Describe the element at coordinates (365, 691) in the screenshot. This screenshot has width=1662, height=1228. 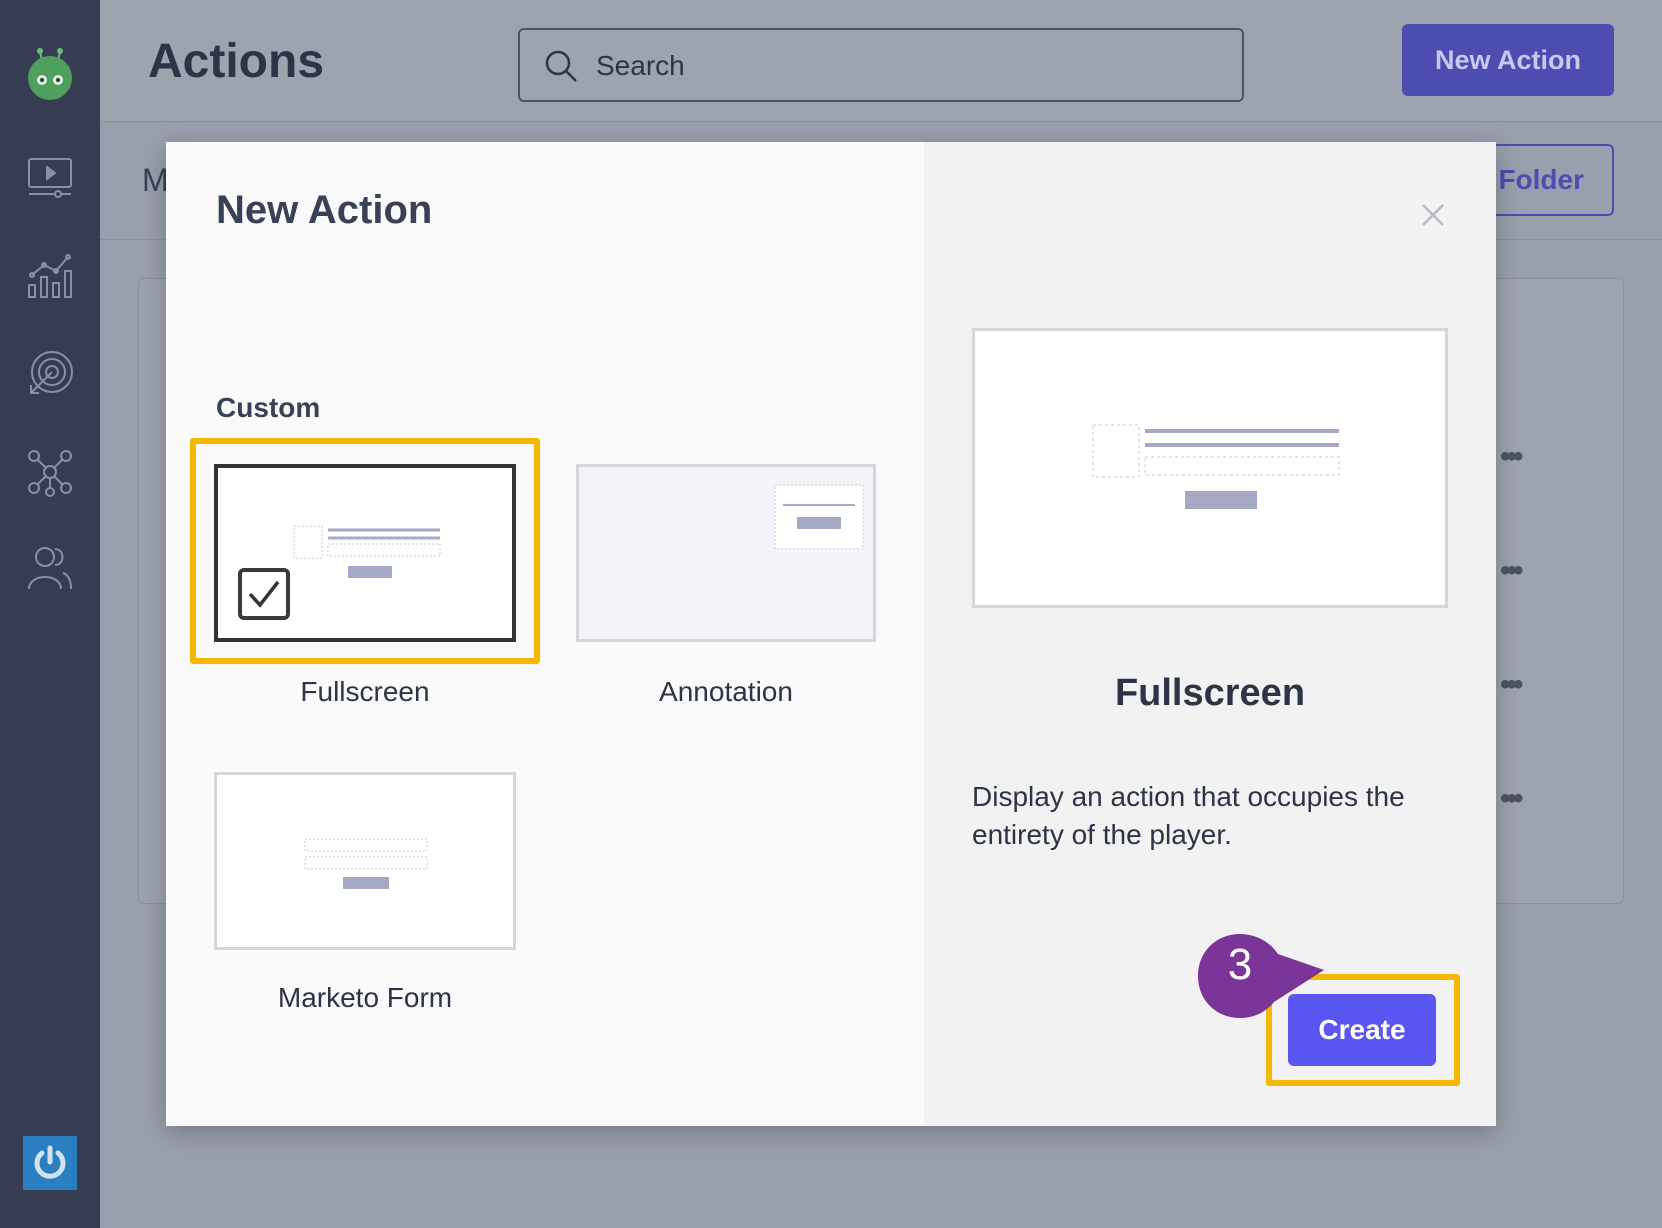
I see `tile-label-fullscreen: Fullscreen` at that location.